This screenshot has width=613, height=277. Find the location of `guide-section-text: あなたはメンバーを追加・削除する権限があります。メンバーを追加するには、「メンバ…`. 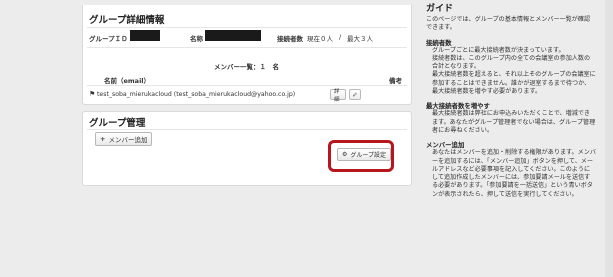

guide-section-text: あなたはメンバーを追加・削除する権限があります。メンバーを追加するには、「メンバ… is located at coordinates (514, 173).